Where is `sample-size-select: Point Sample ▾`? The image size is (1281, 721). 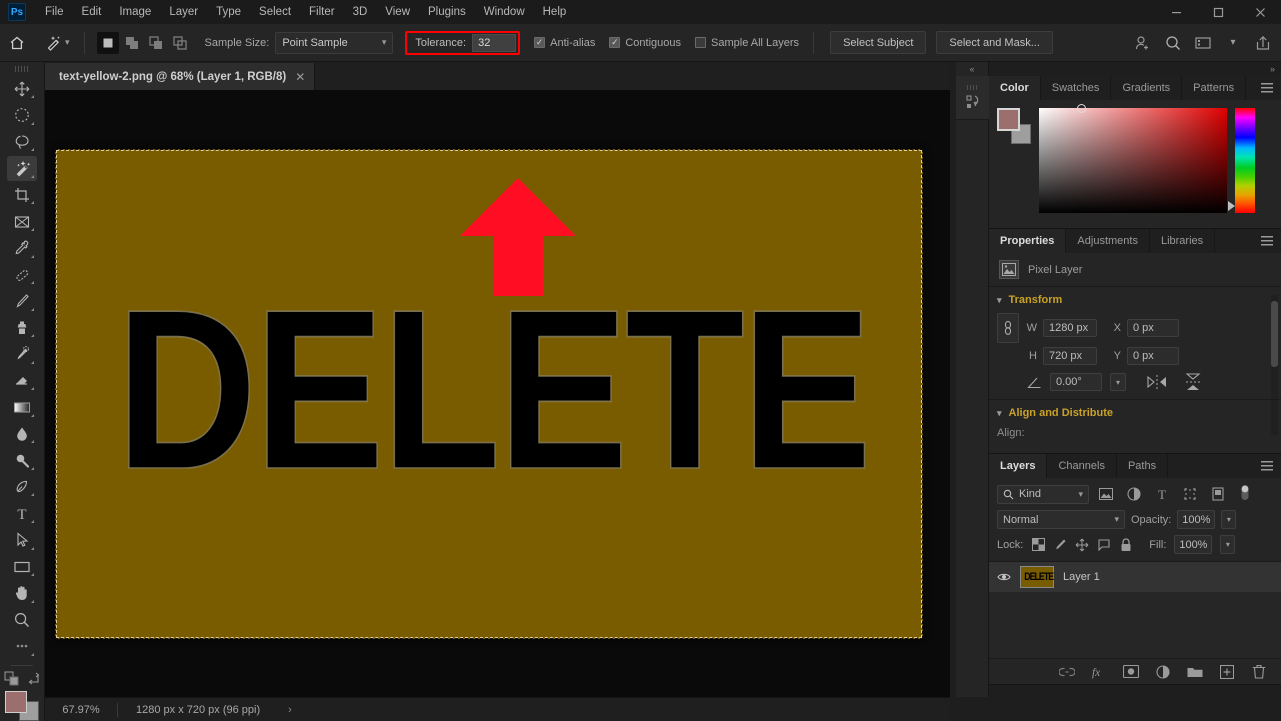 sample-size-select: Point Sample ▾ is located at coordinates (334, 42).